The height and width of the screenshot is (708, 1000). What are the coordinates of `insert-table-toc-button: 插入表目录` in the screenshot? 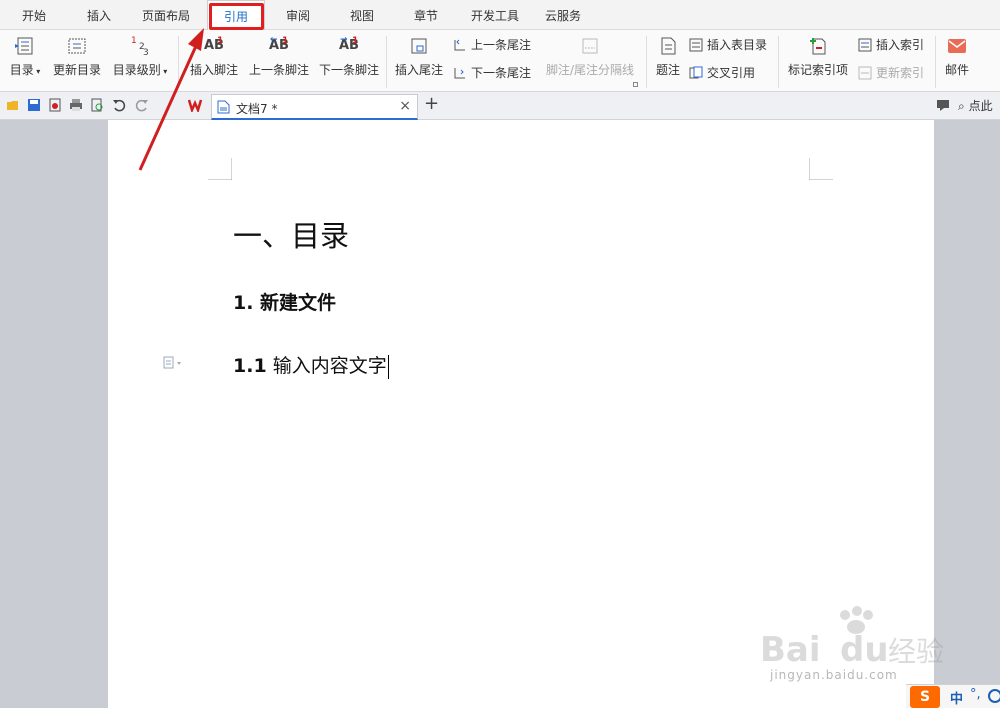 It's located at (728, 45).